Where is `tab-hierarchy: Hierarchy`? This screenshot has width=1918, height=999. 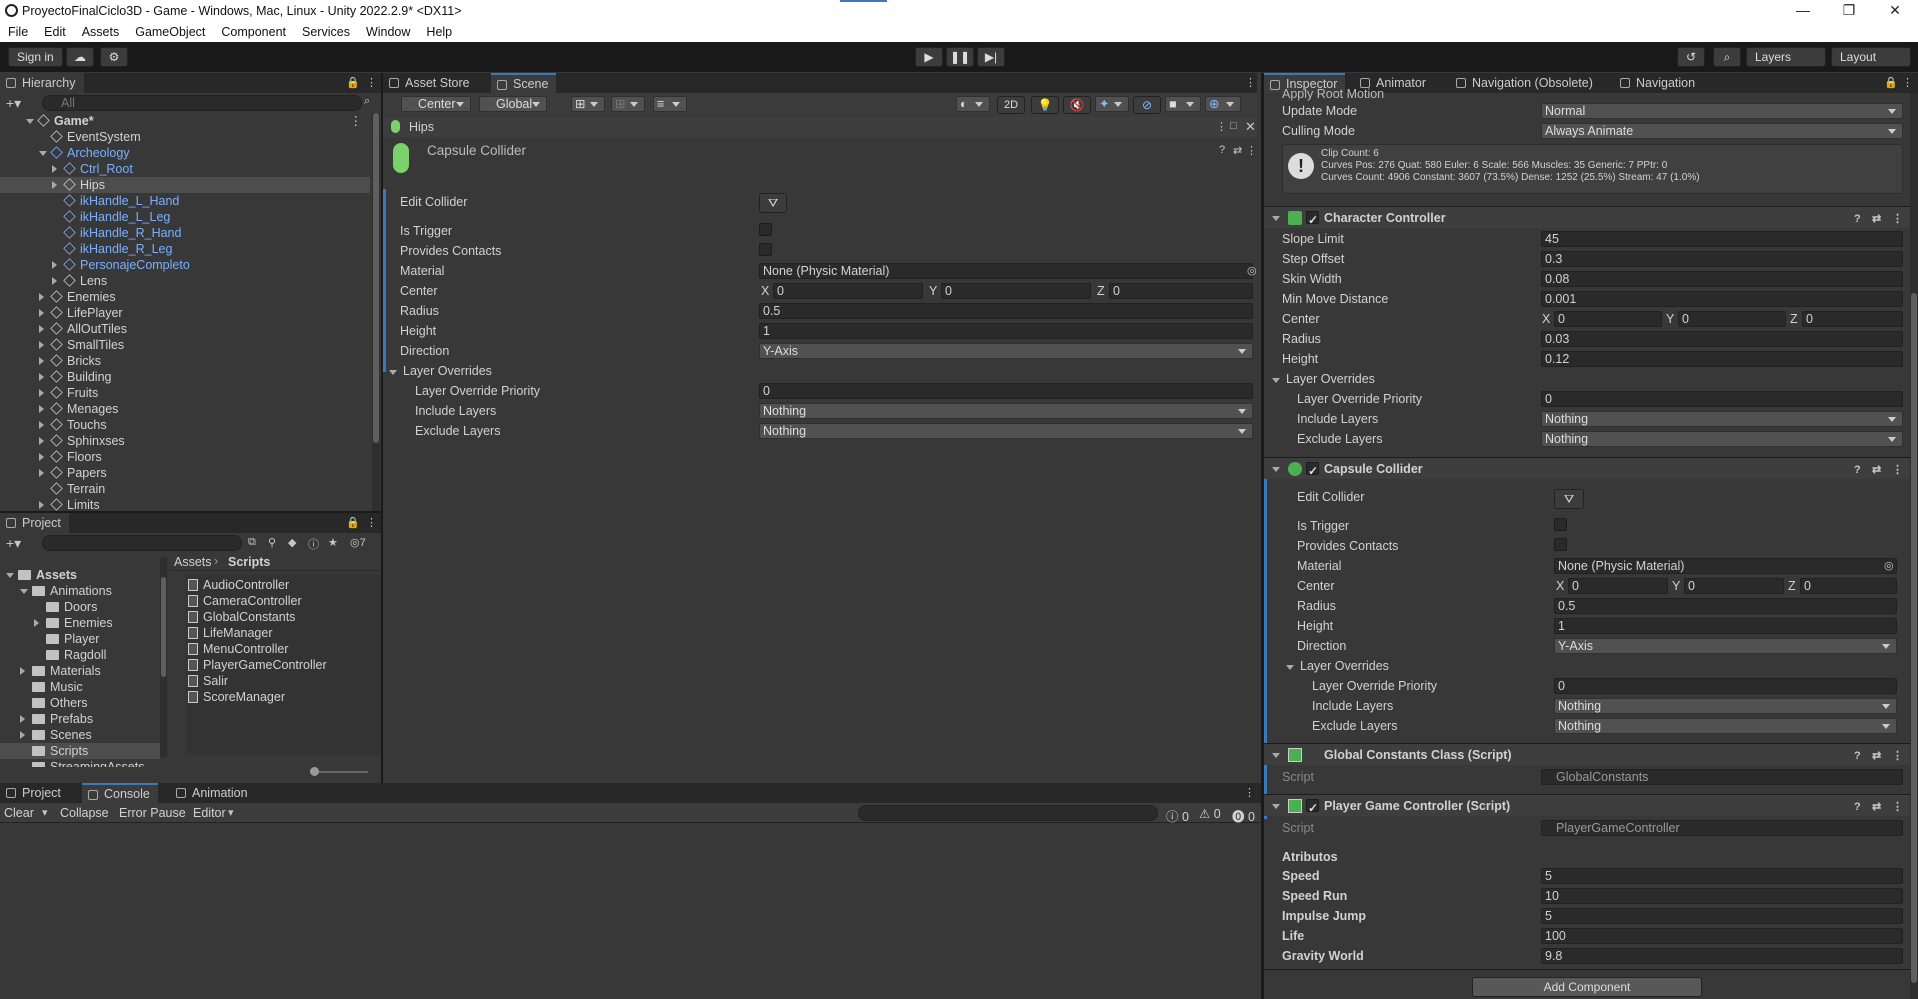 tab-hierarchy: Hierarchy is located at coordinates (42, 83).